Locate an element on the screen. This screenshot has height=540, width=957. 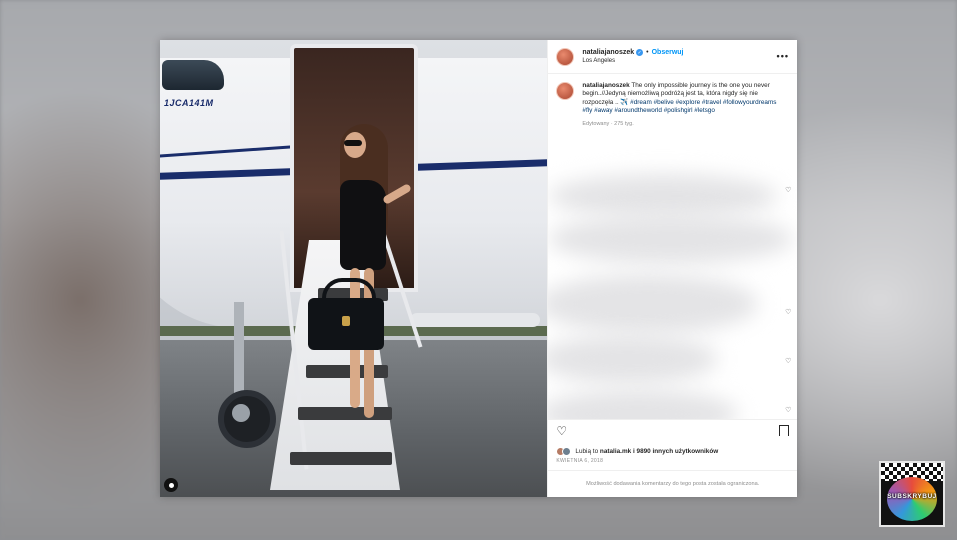
subscribe-label: SUBSKRYBUJ is located at coordinates (912, 496).